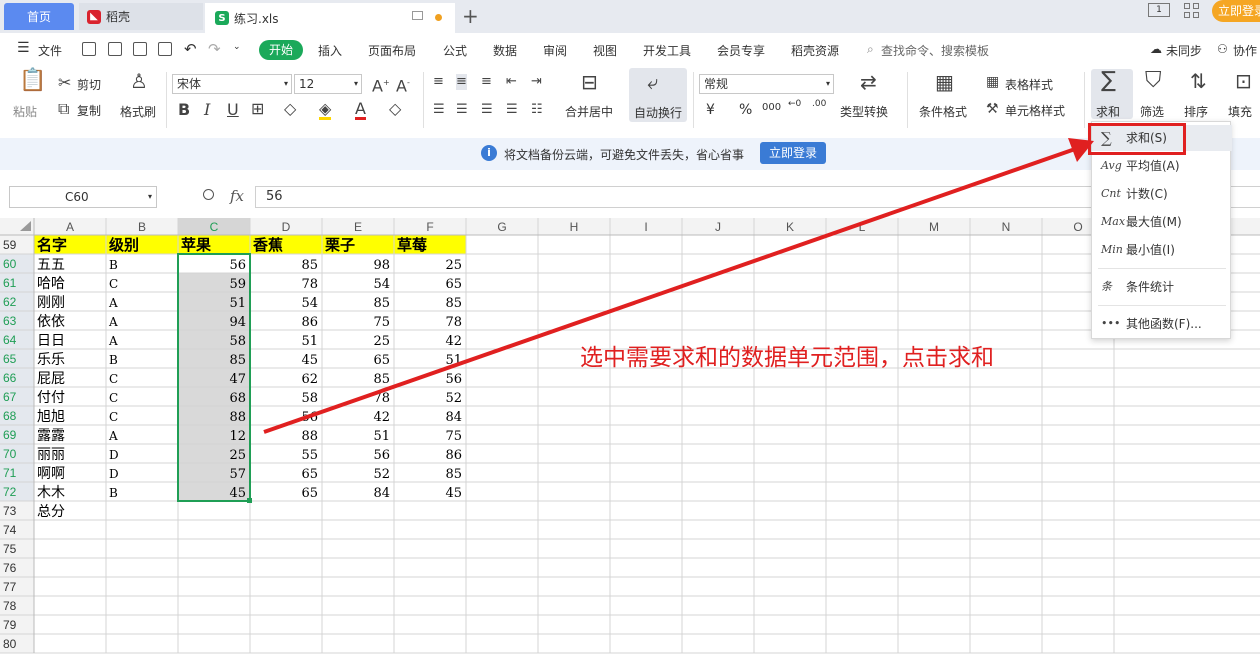 Image resolution: width=1260 pixels, height=667 pixels. Describe the element at coordinates (787, 358) in the screenshot. I see `annotation-text: 选中需要求和的数据单元范围，点击求和` at that location.